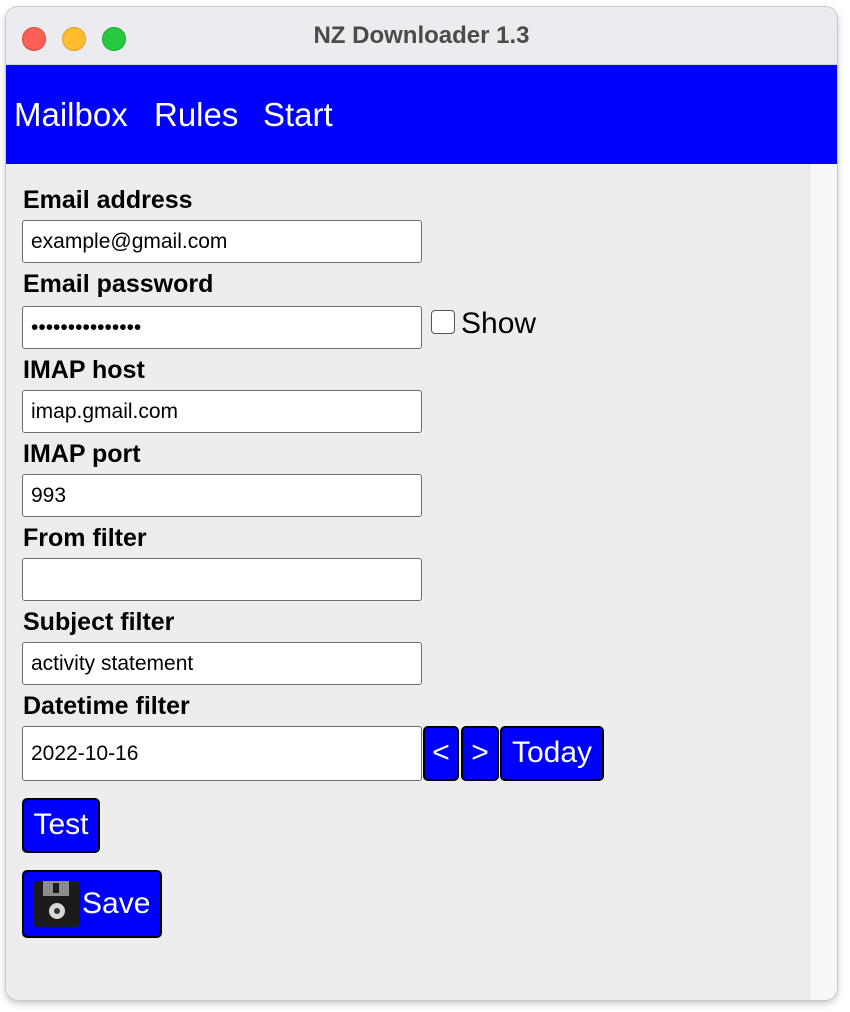 This screenshot has height=1012, width=850. Describe the element at coordinates (196, 115) in the screenshot. I see `nav-item-rules: Rules` at that location.